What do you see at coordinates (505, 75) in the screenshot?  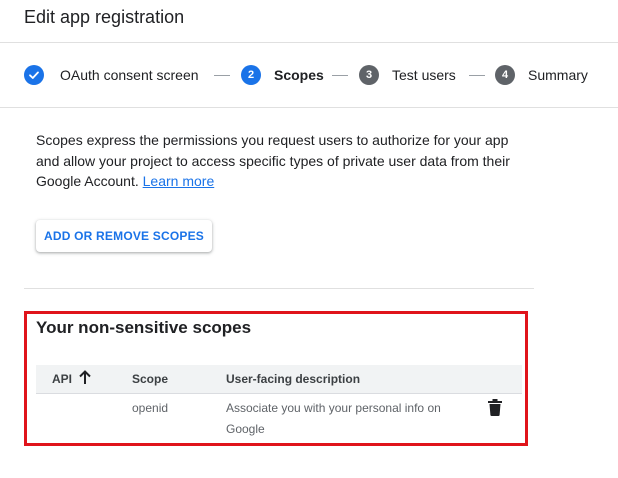 I see `step-number-badge: 4` at bounding box center [505, 75].